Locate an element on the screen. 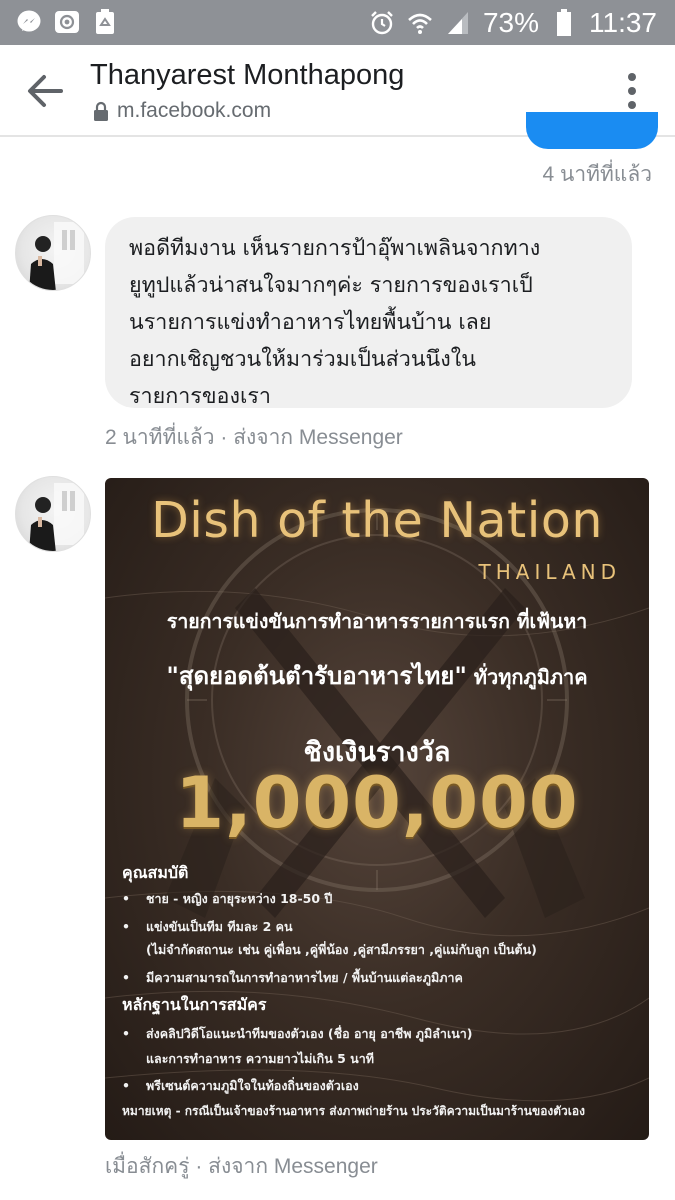 Image resolution: width=675 pixels, height=1200 pixels. message-text-line: พอดีทีมงาน เห็นรายการป้าอุ๊พาเพลินจากทาง is located at coordinates (335, 248).